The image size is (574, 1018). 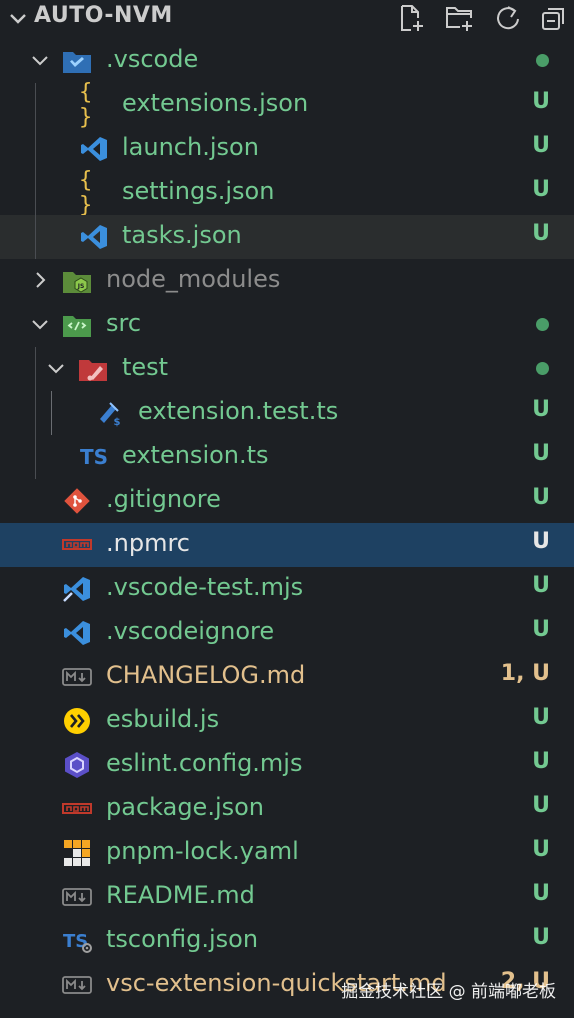 What do you see at coordinates (554, 18) in the screenshot?
I see `collapse-all-icon` at bounding box center [554, 18].